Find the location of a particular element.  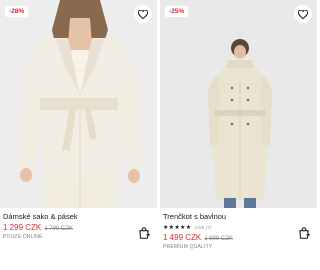

discount-badge: -25% is located at coordinates (177, 11).